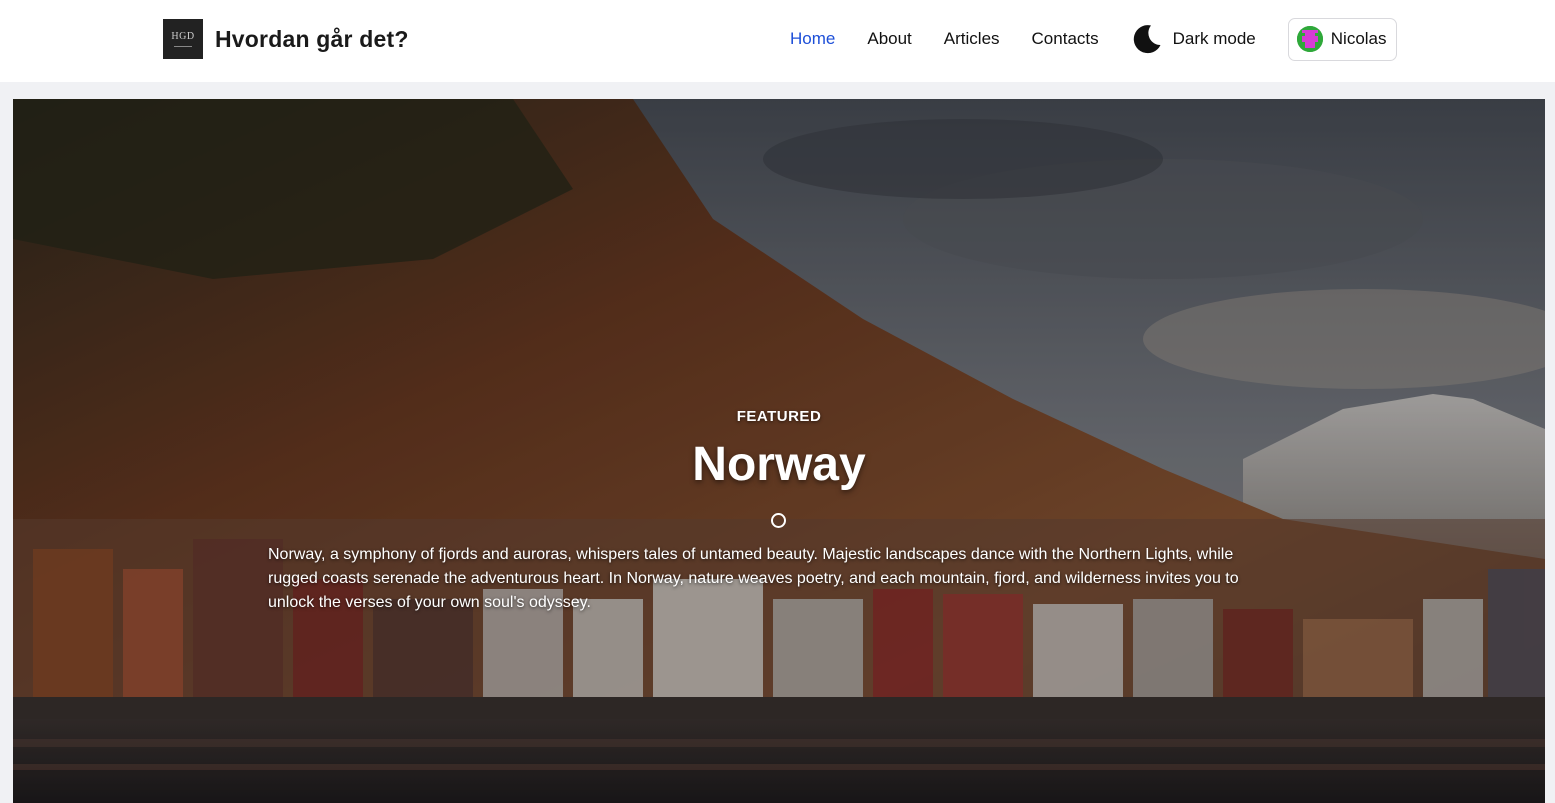 The image size is (1555, 803). What do you see at coordinates (1147, 39) in the screenshot?
I see `moon-icon` at bounding box center [1147, 39].